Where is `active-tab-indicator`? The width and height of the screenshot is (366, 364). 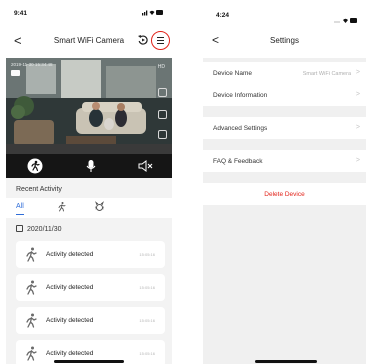
active-tab-indicator is located at coordinates (20, 215).